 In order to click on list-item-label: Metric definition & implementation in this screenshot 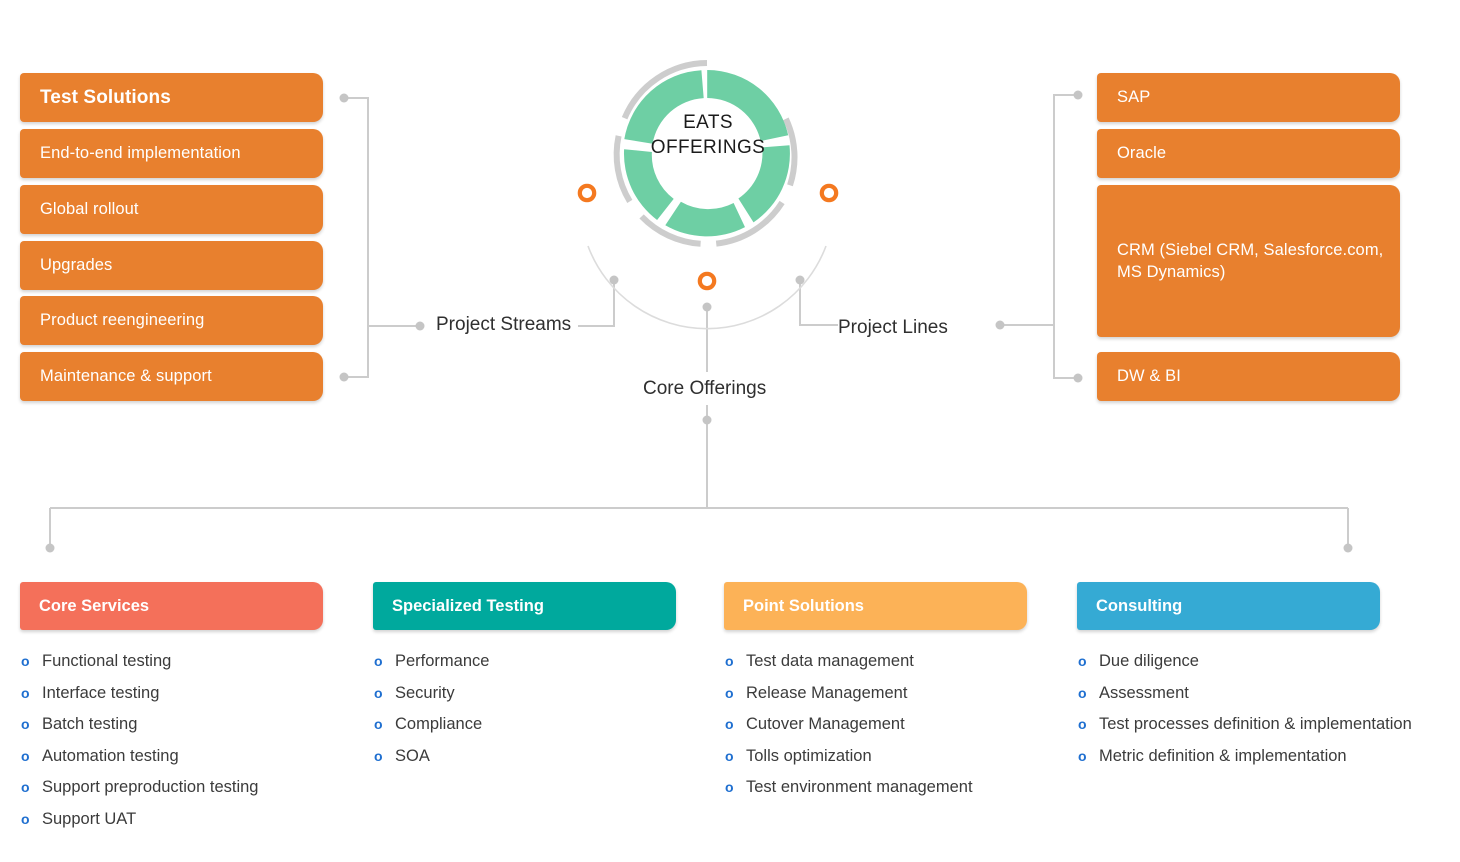, I will do `click(1223, 755)`.